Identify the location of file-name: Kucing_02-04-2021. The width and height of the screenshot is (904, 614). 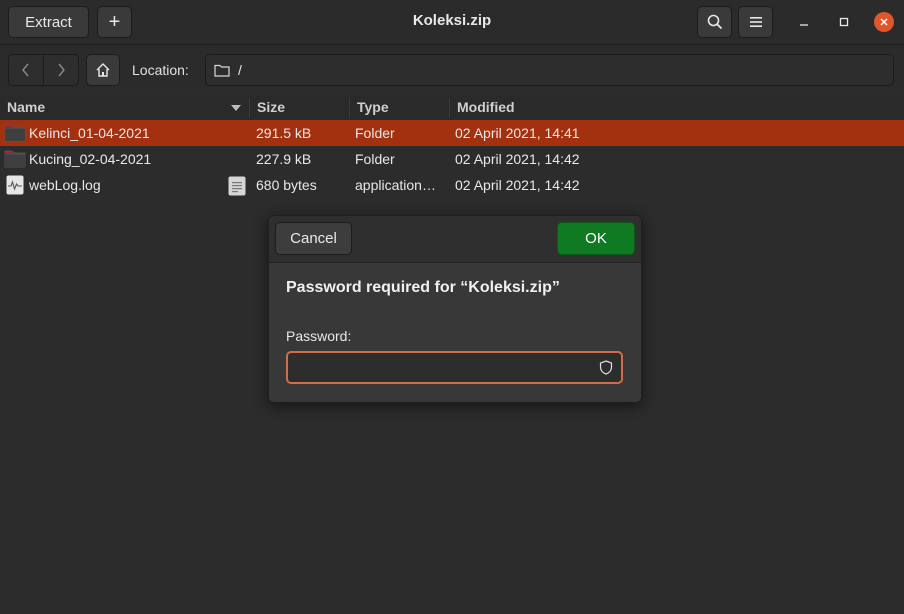
(90, 159).